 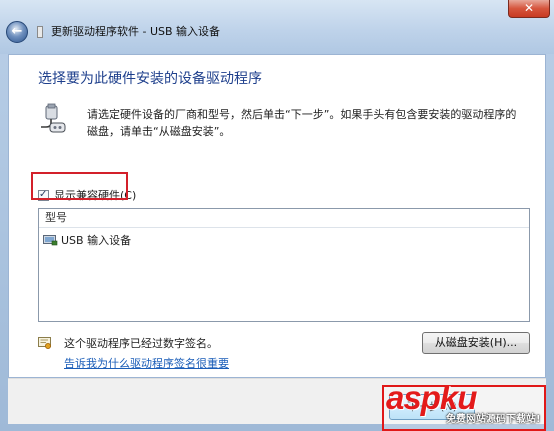 I want to click on list-item: USB 输入设备, so click(x=87, y=240).